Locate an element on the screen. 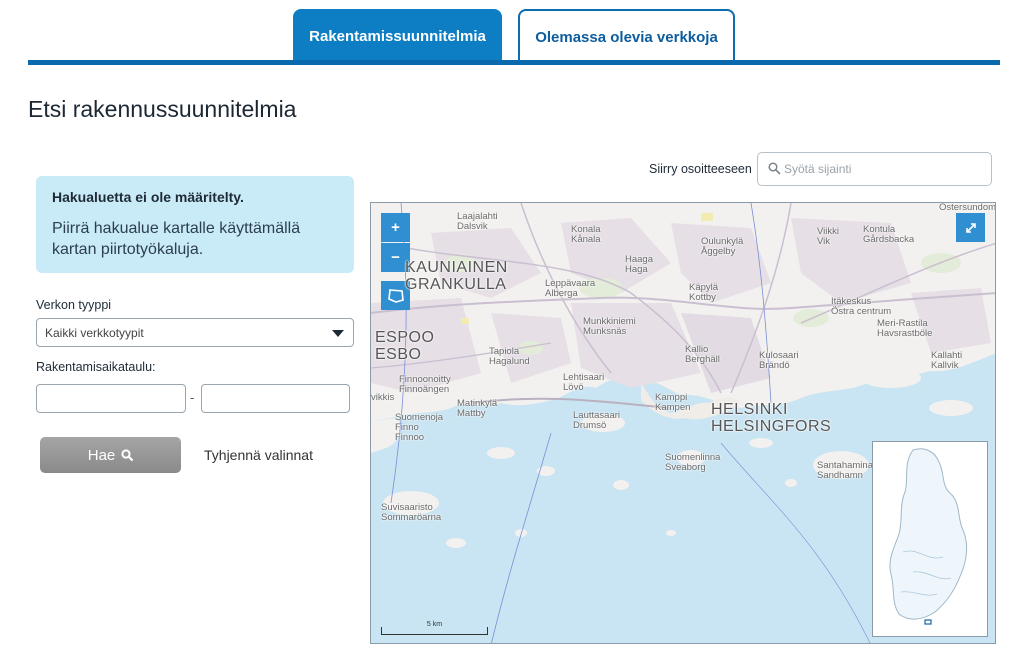  place-kapyla: Käpylä Kottby is located at coordinates (704, 292).